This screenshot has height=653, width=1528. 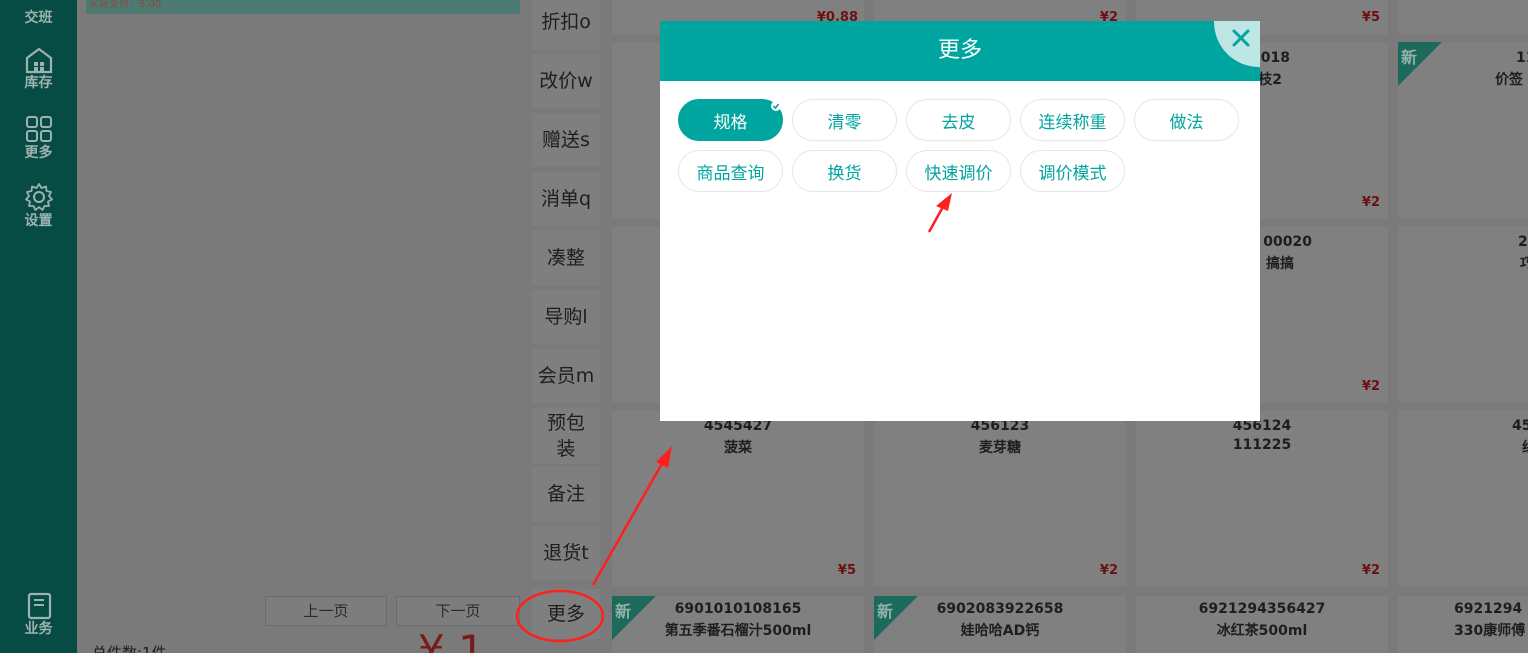 I want to click on highlight-circle, so click(x=560, y=616).